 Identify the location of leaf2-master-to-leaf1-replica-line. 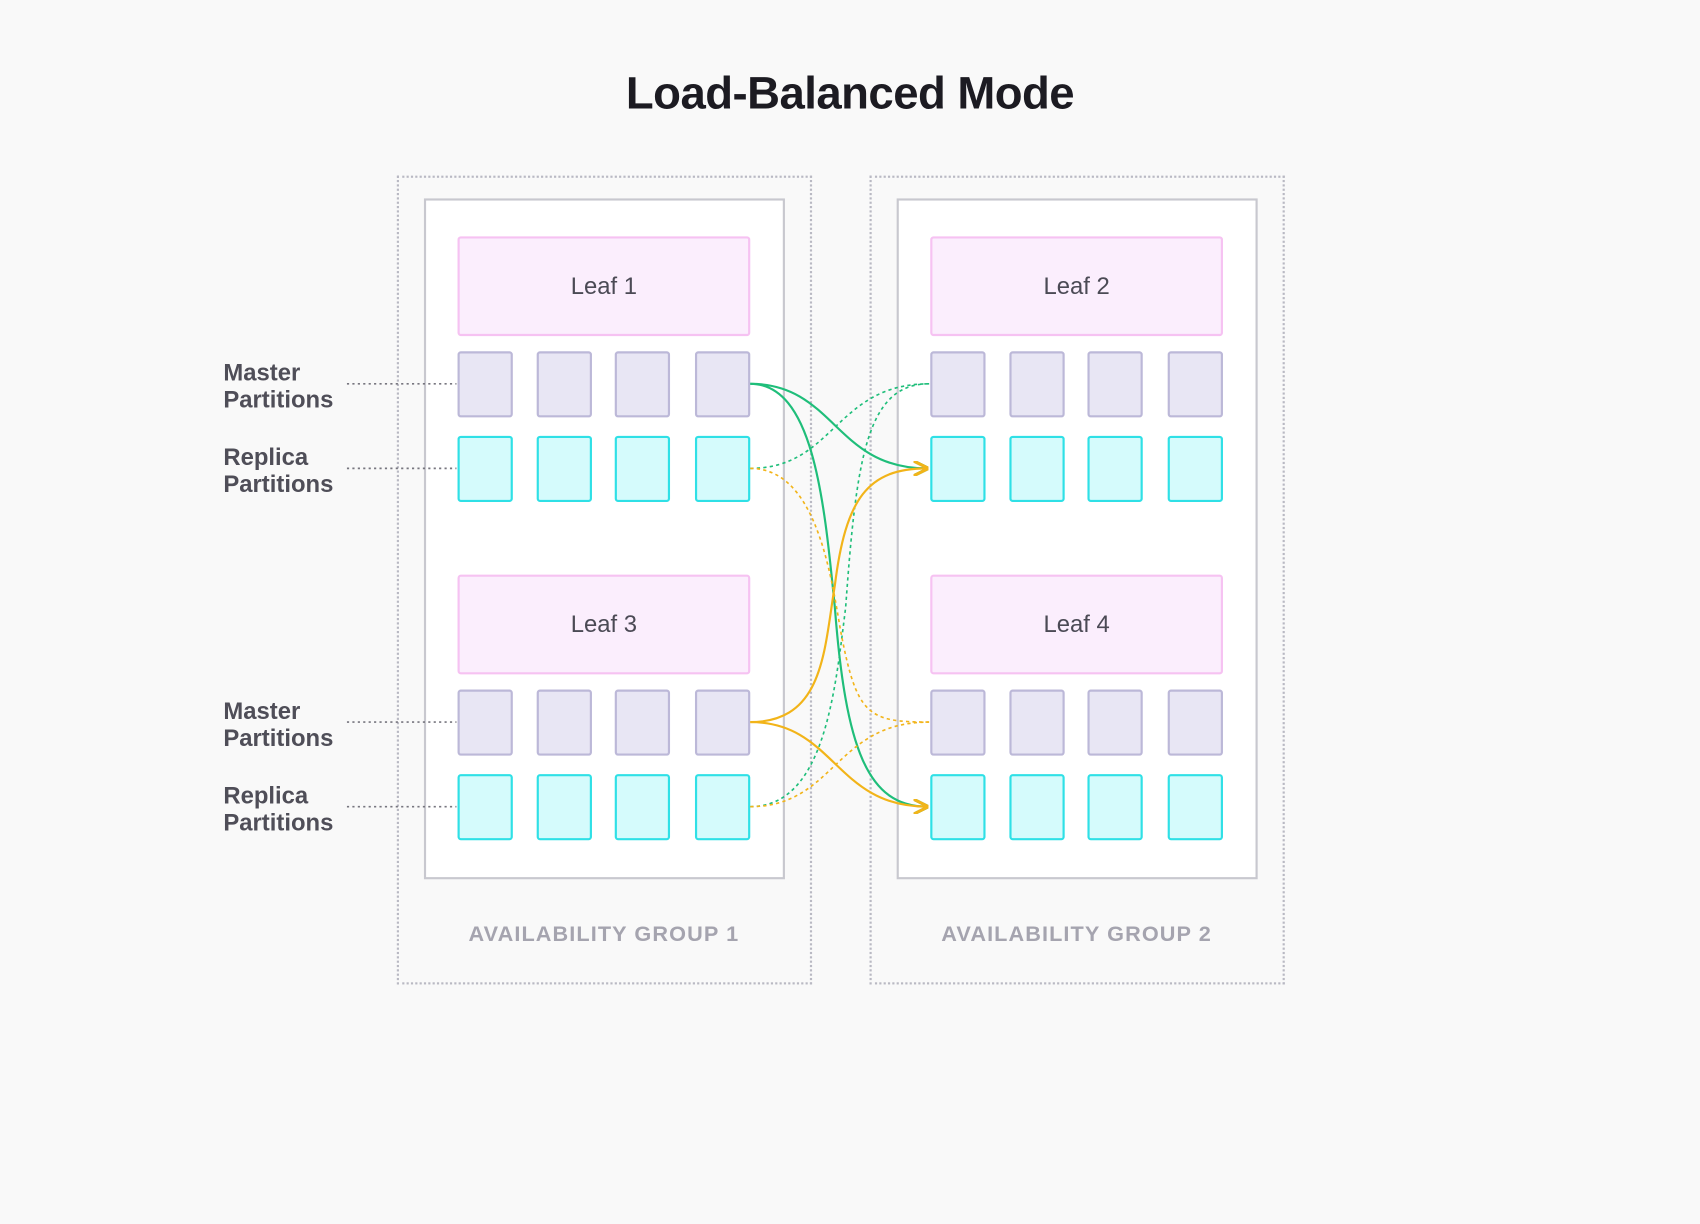
(840, 426).